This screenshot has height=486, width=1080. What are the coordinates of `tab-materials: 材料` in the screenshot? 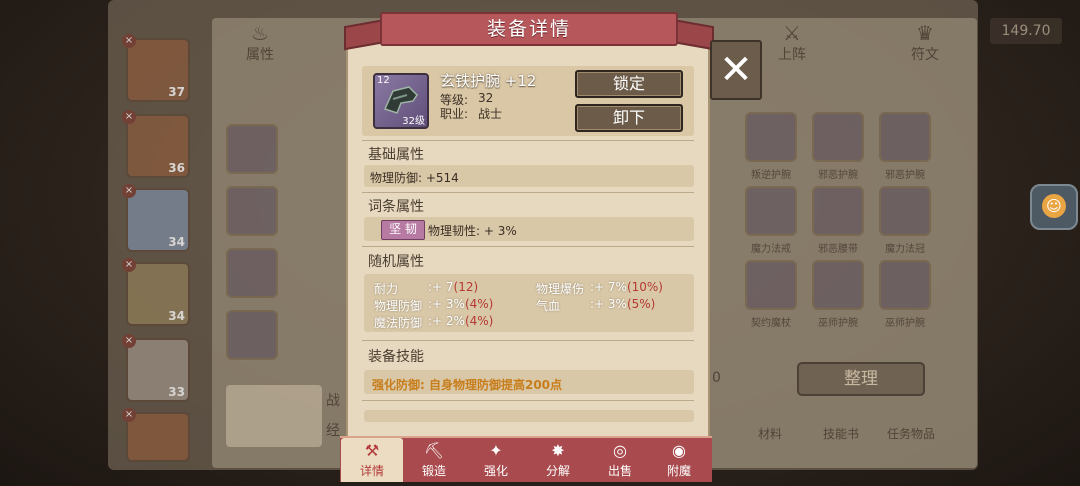 It's located at (770, 433).